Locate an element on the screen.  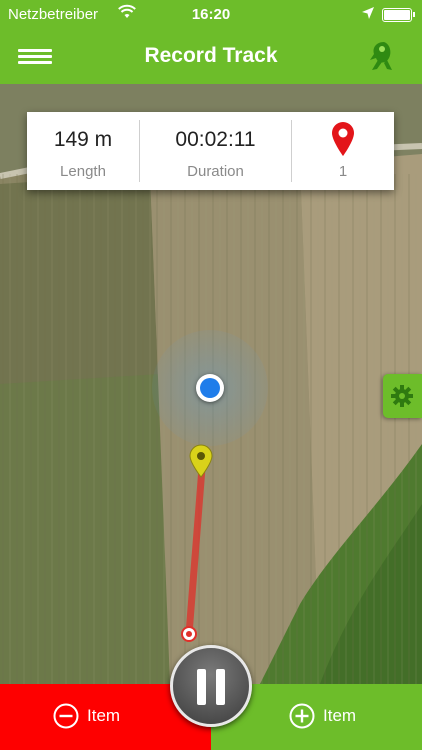
length-stat: 149 m Length is located at coordinates (83, 151).